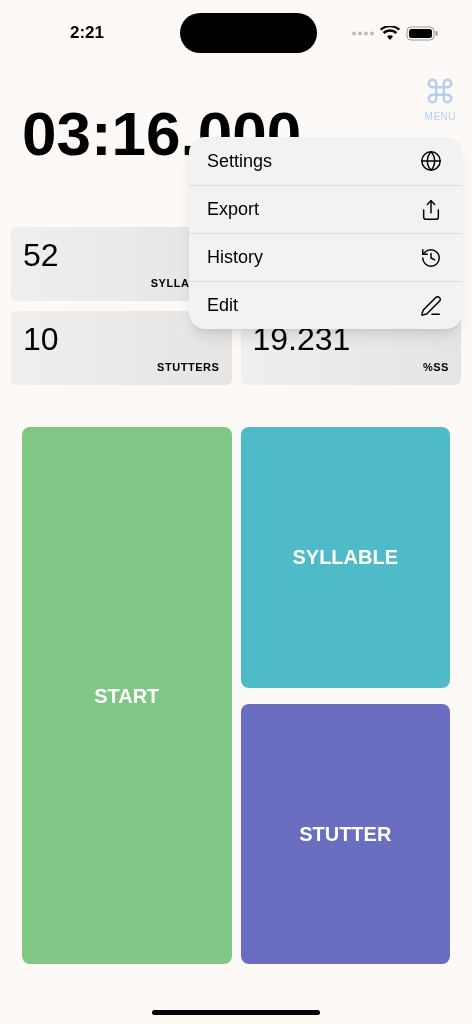 Image resolution: width=472 pixels, height=1024 pixels. What do you see at coordinates (431, 257) in the screenshot?
I see `history-icon` at bounding box center [431, 257].